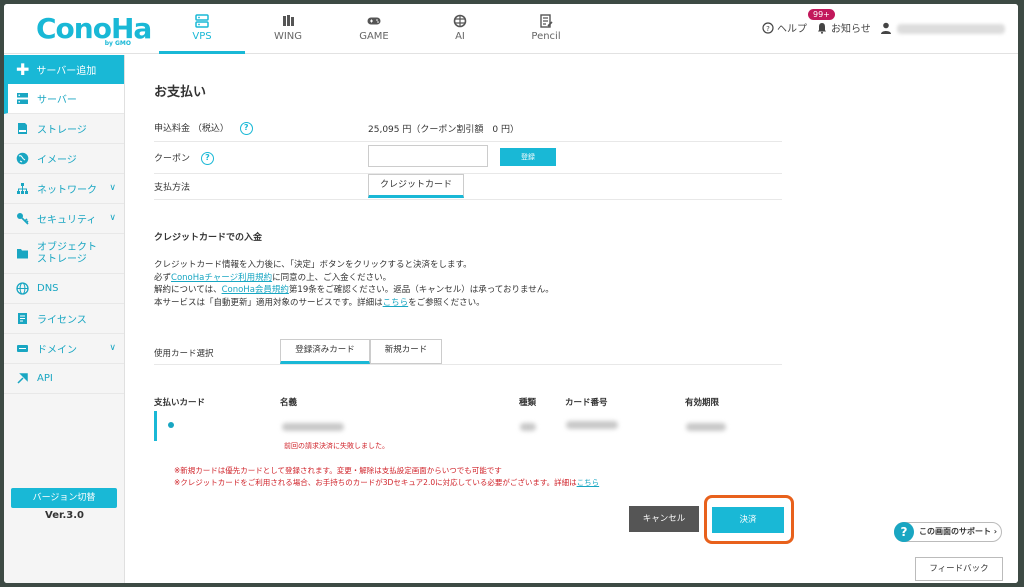 Image resolution: width=1024 pixels, height=587 pixels. Describe the element at coordinates (112, 218) in the screenshot. I see `chevron-down-icon: ∨` at that location.